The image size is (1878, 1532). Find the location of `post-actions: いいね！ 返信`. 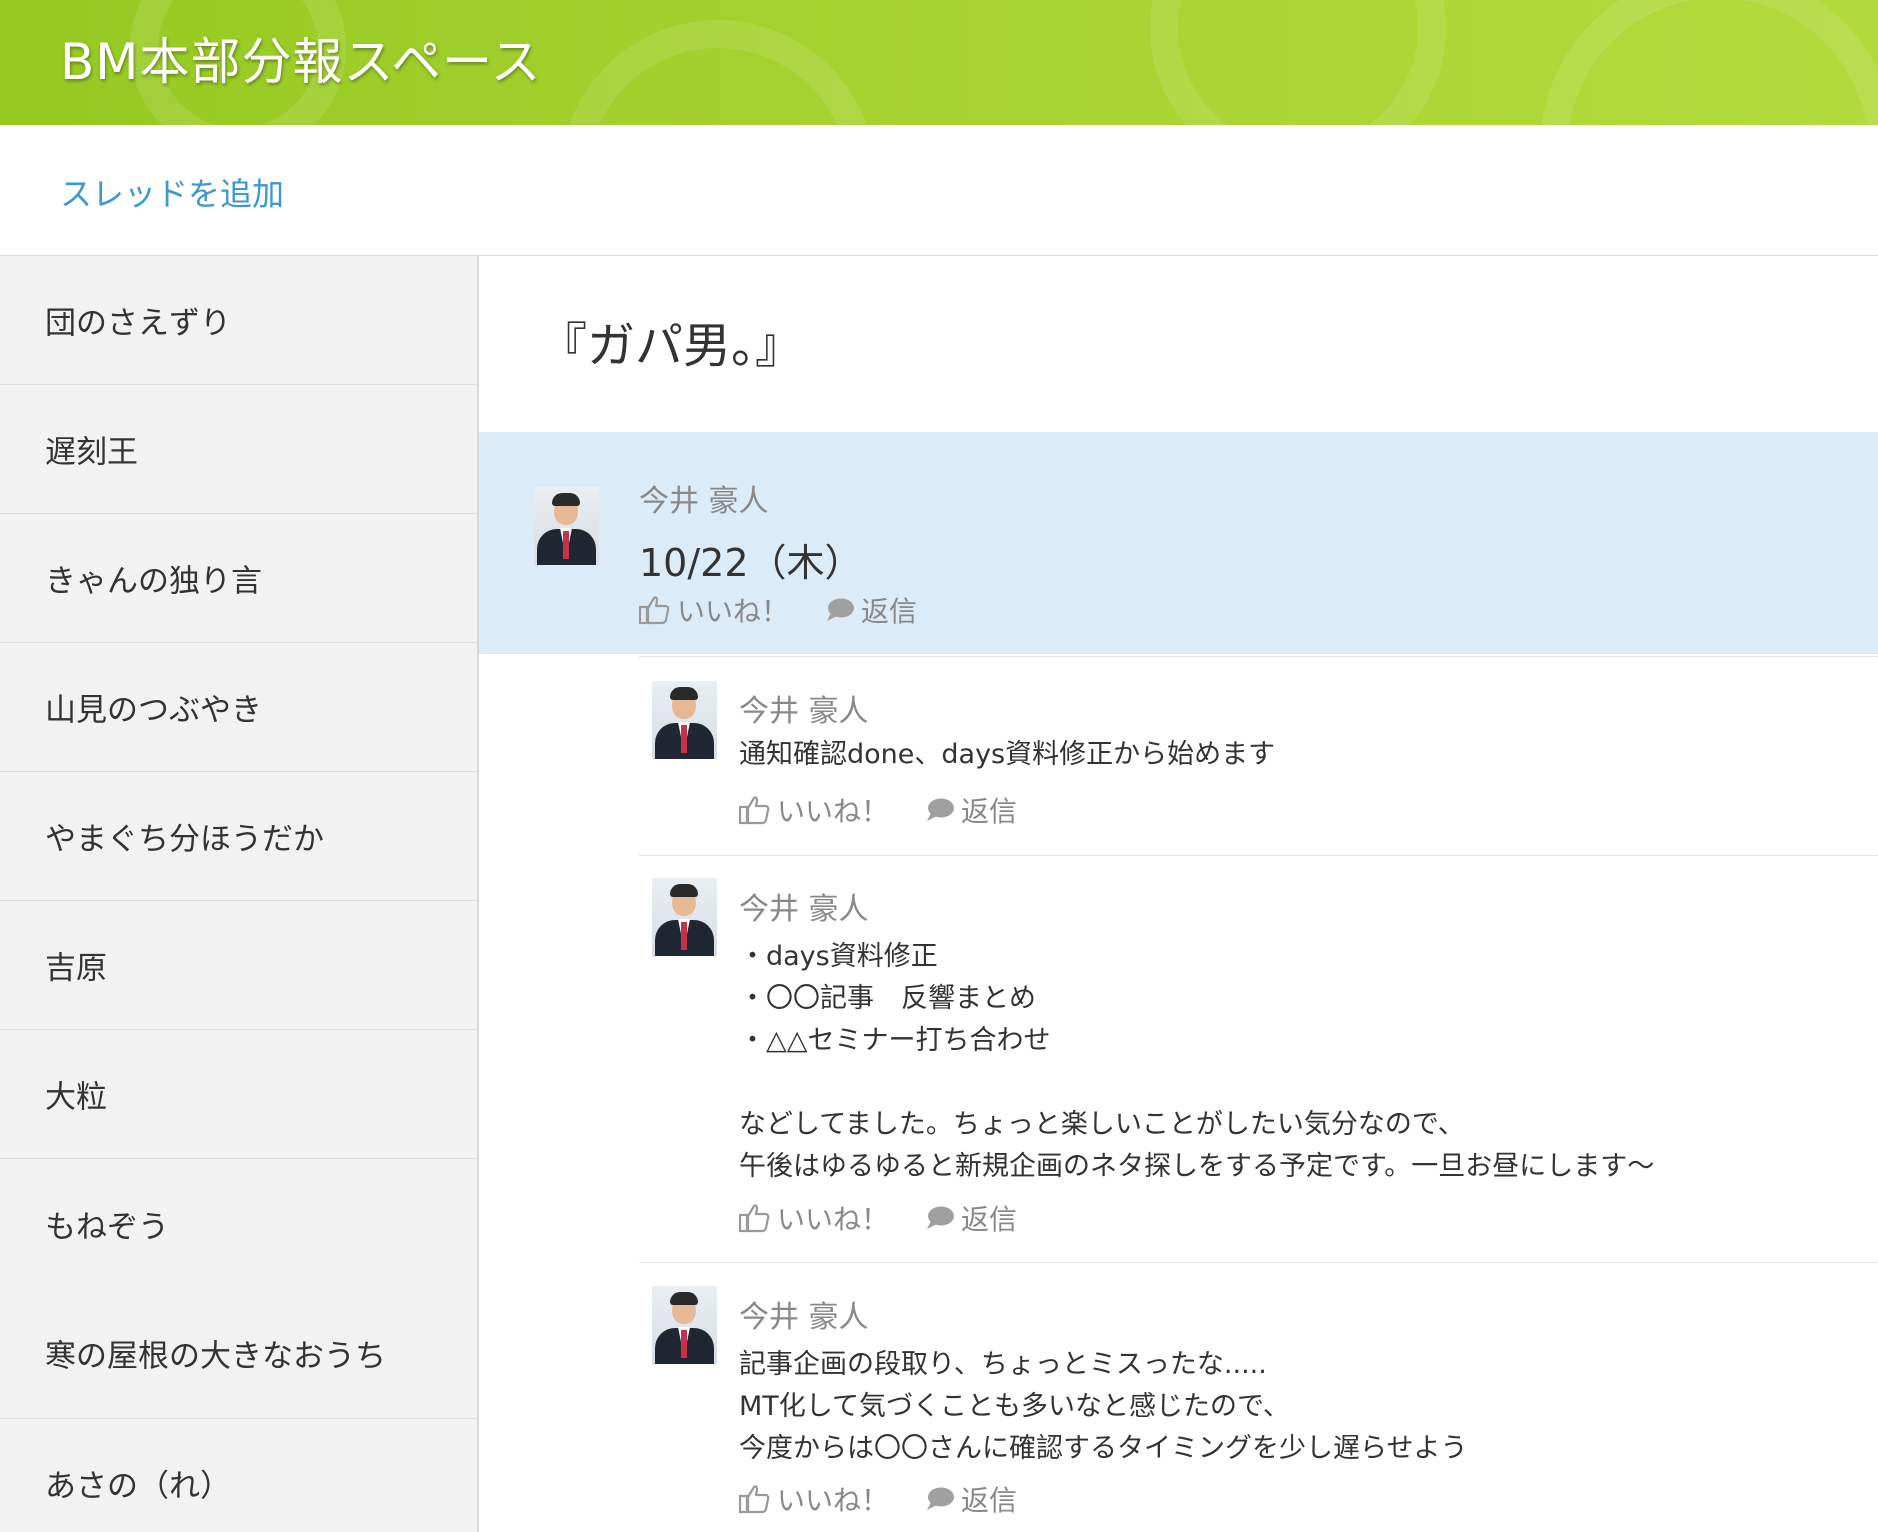

post-actions: いいね！ 返信 is located at coordinates (778, 610).